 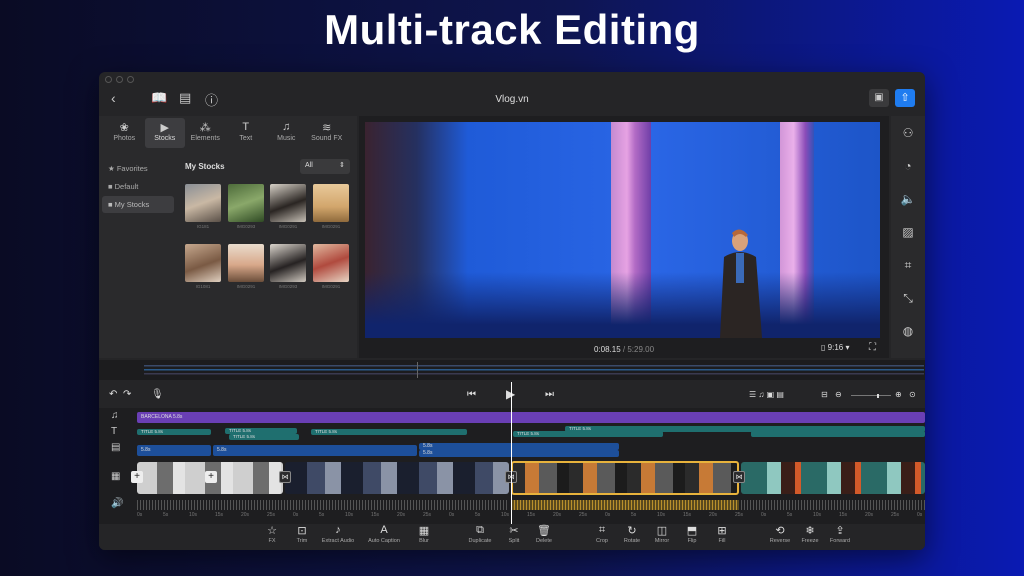 What do you see at coordinates (124, 138) in the screenshot?
I see `tab-label: Photos` at bounding box center [124, 138].